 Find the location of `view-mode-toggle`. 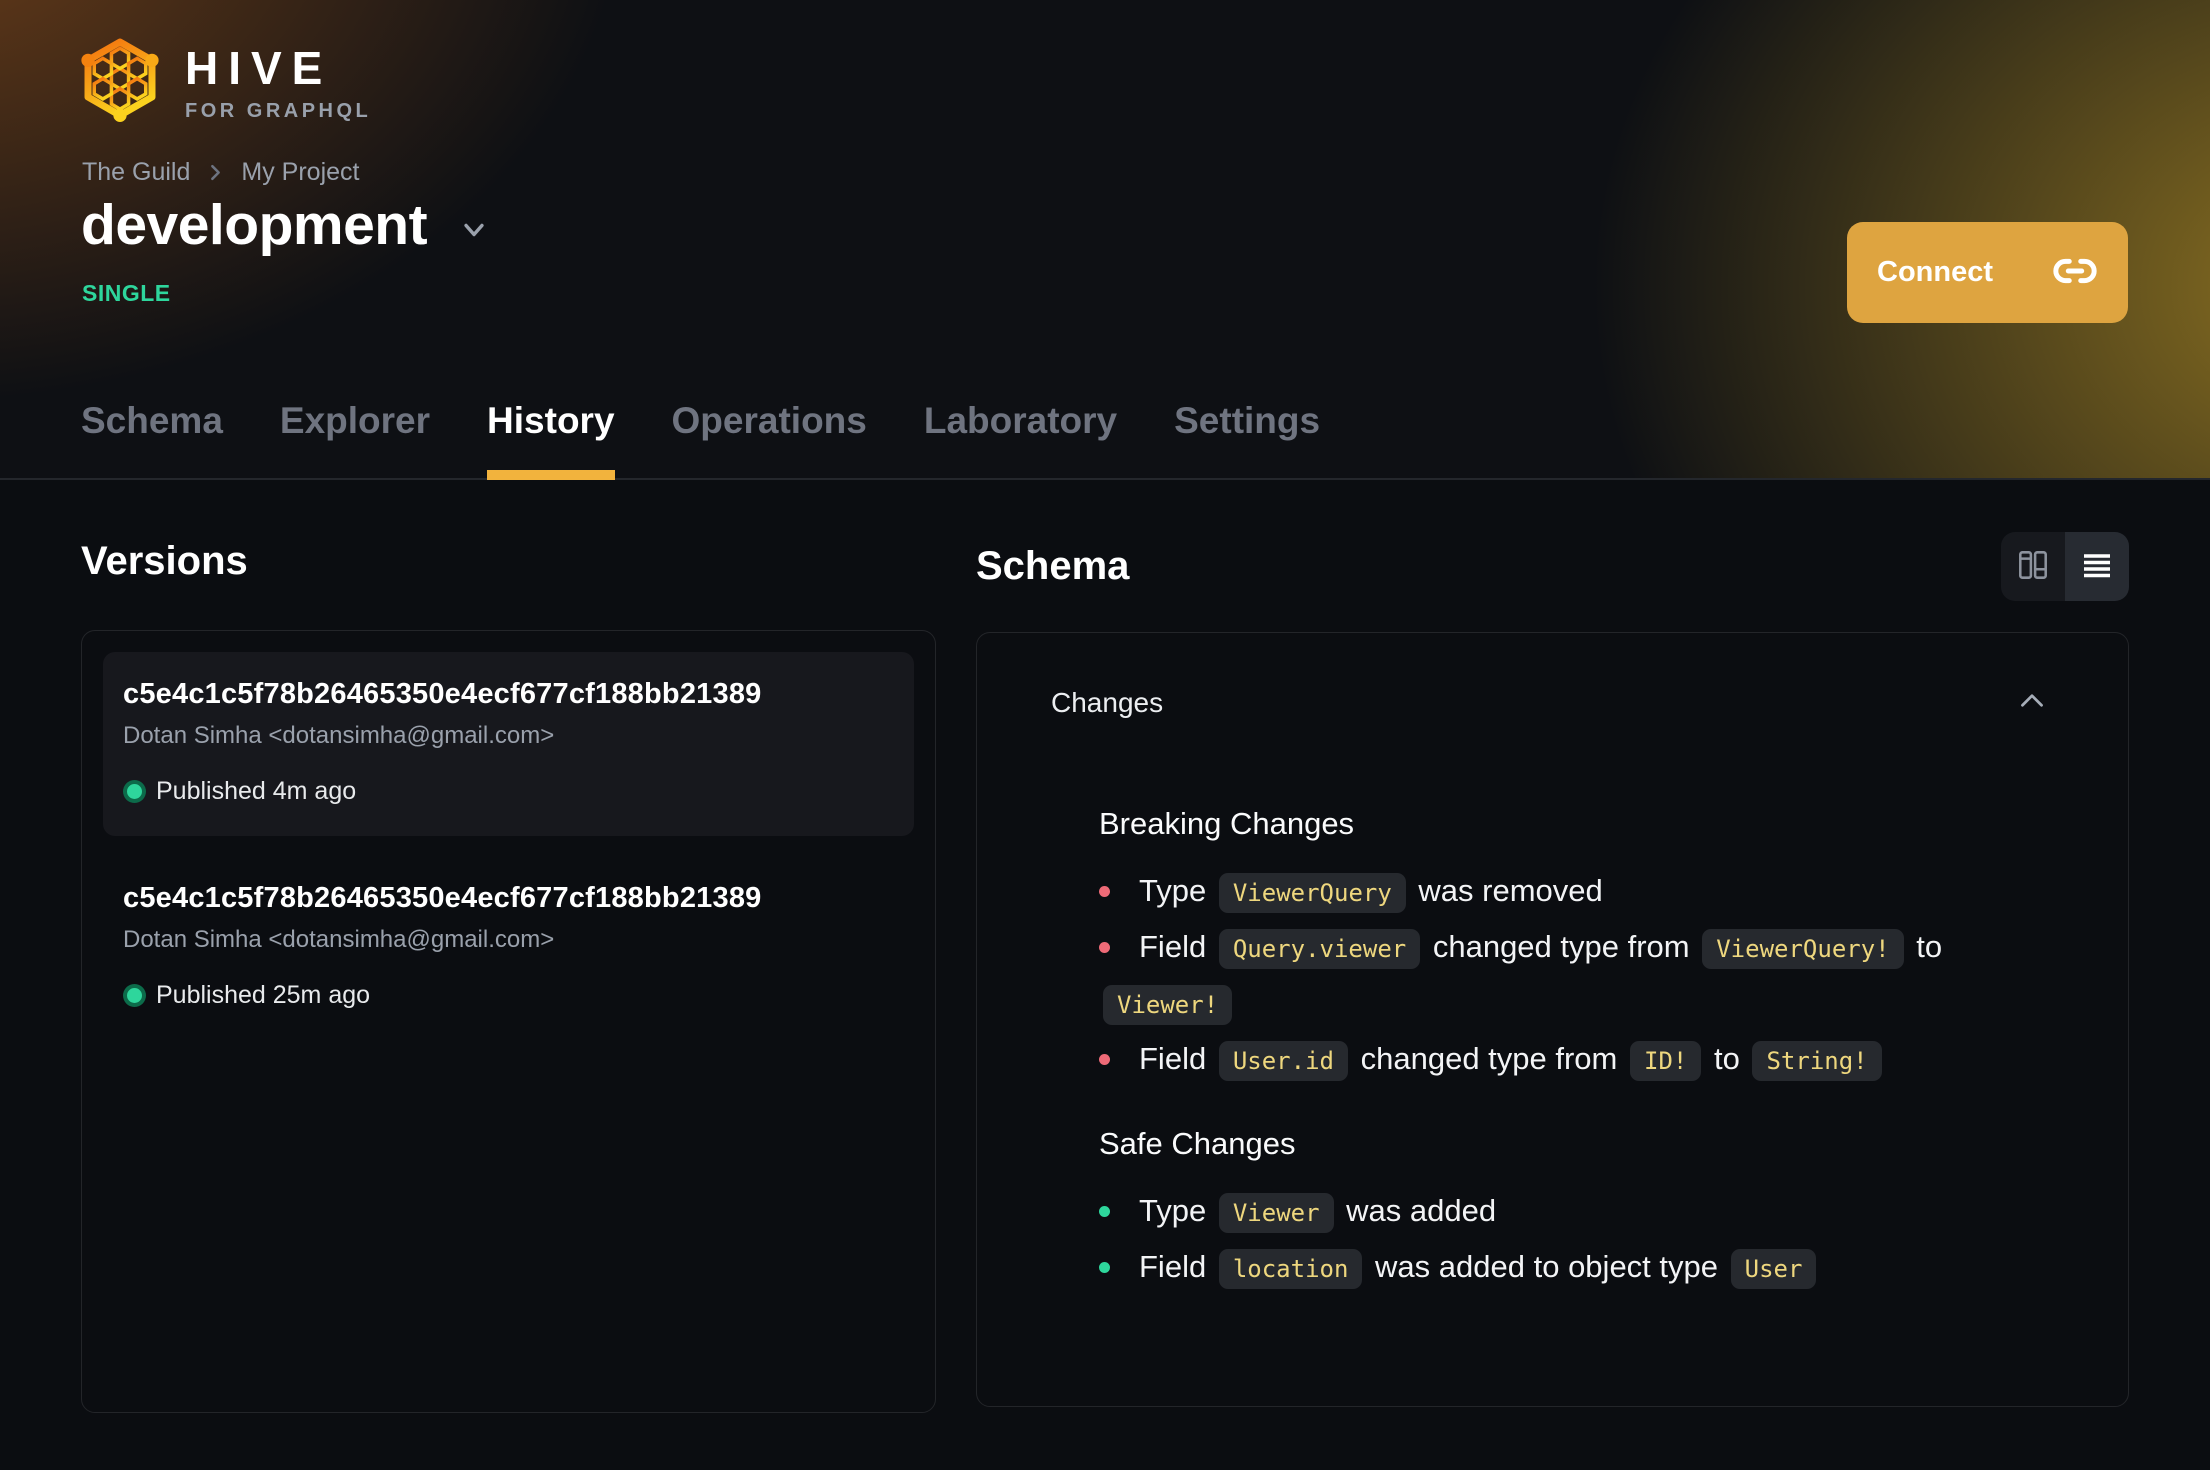

view-mode-toggle is located at coordinates (2065, 566).